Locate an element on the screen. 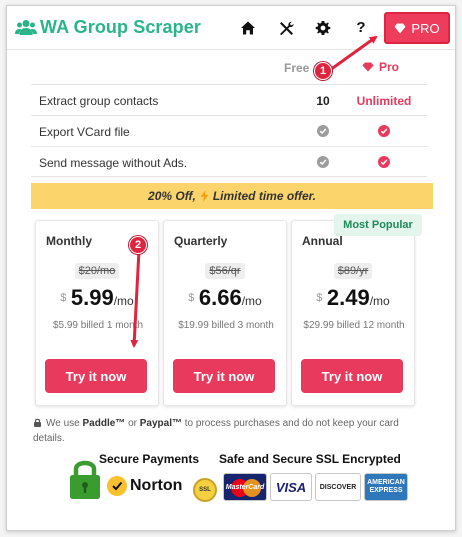 This screenshot has width=462, height=537. tools-icon is located at coordinates (287, 28).